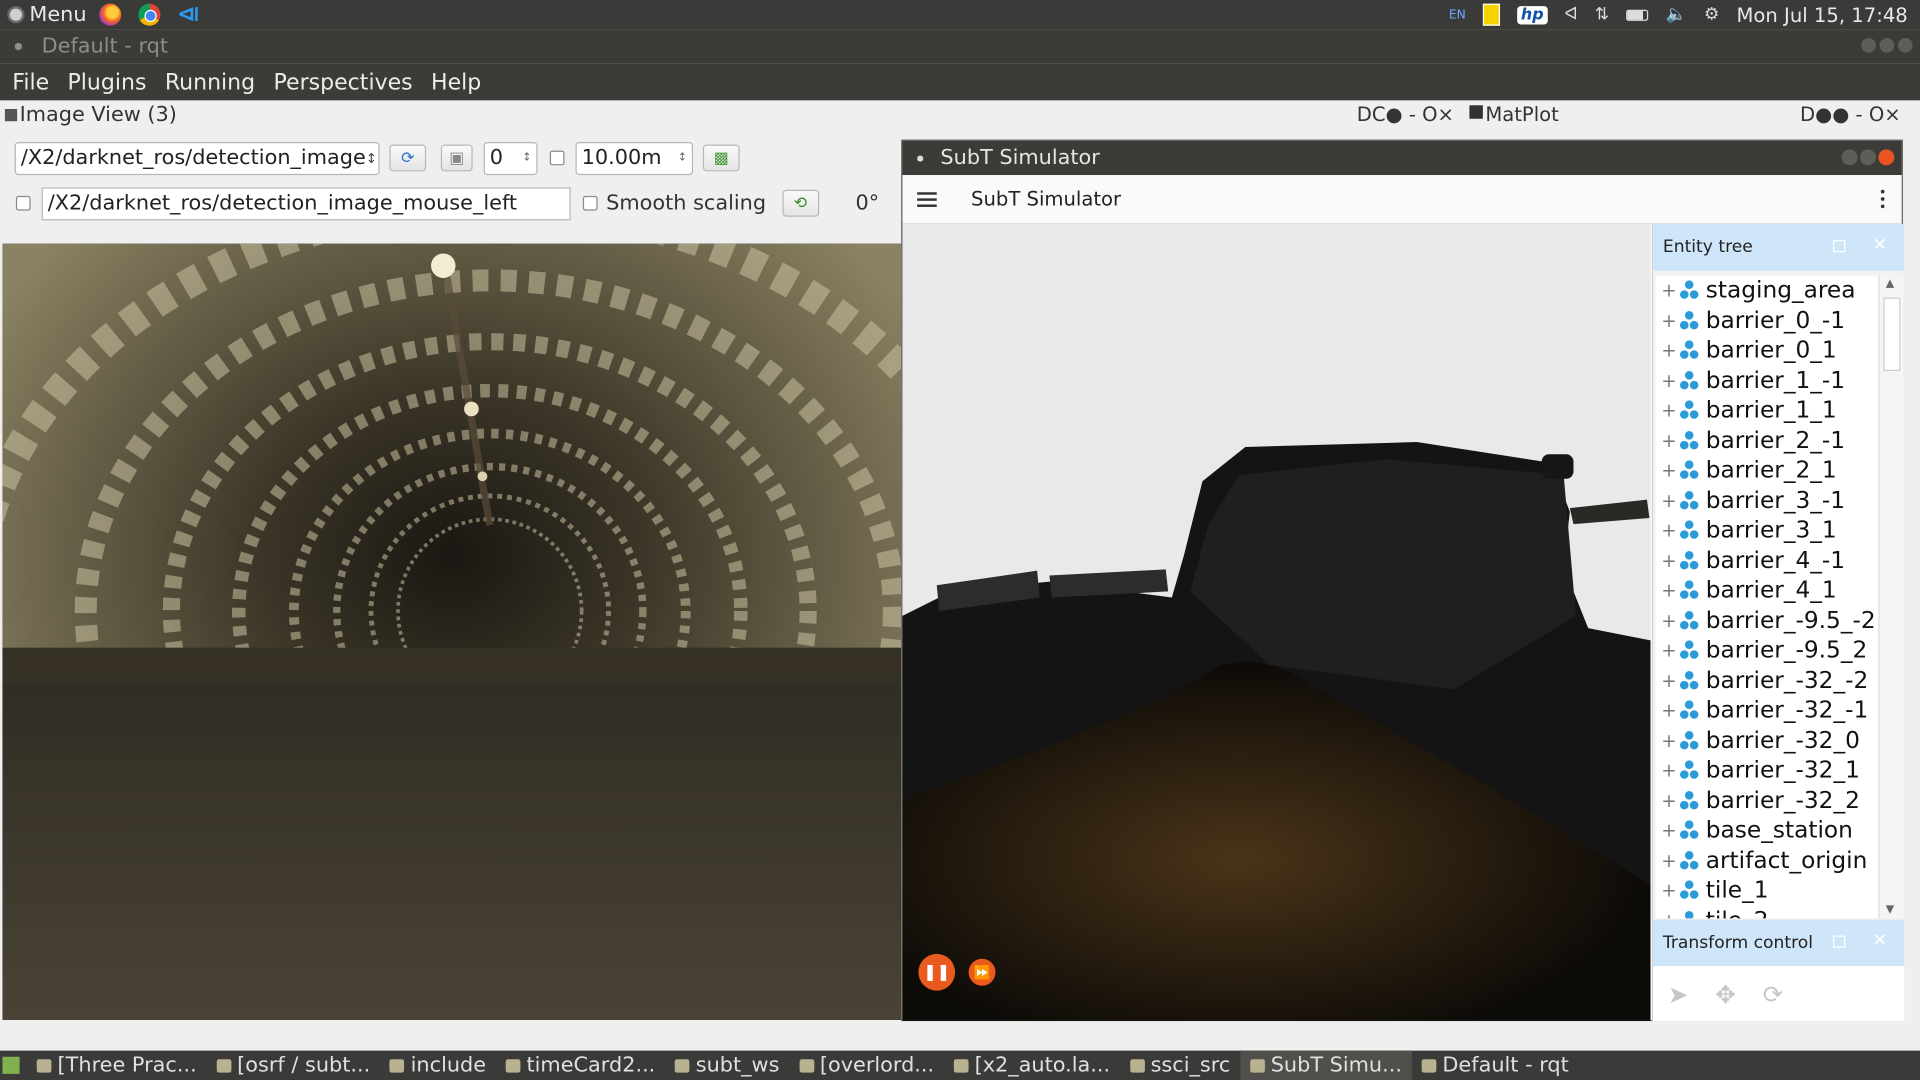 This screenshot has width=1920, height=1080. What do you see at coordinates (1767, 591) in the screenshot?
I see `entity-tree-item: + barrier_4_1` at bounding box center [1767, 591].